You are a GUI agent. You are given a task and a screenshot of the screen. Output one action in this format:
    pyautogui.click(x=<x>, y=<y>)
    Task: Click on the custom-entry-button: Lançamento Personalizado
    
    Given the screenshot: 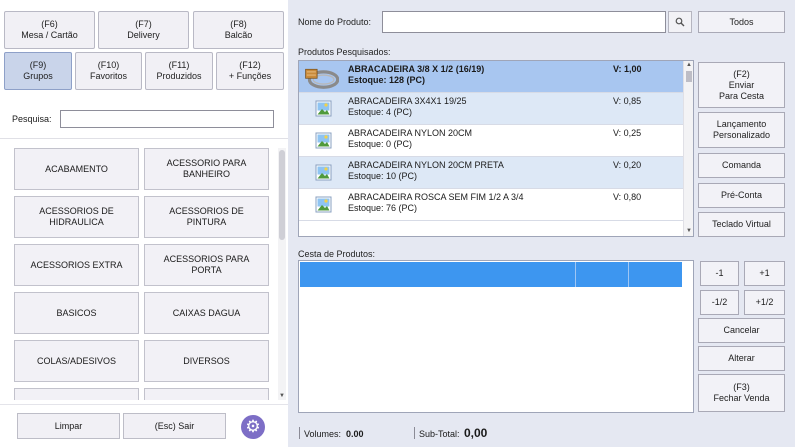 What is the action you would take?
    pyautogui.click(x=741, y=130)
    